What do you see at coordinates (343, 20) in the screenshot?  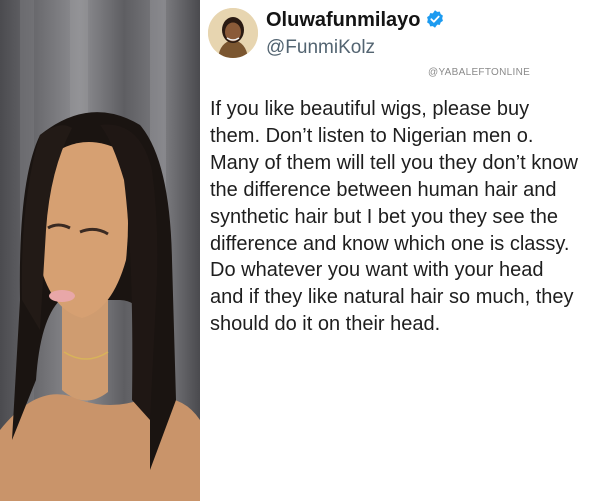 I see `display-name-text: Oluwafunmilayo` at bounding box center [343, 20].